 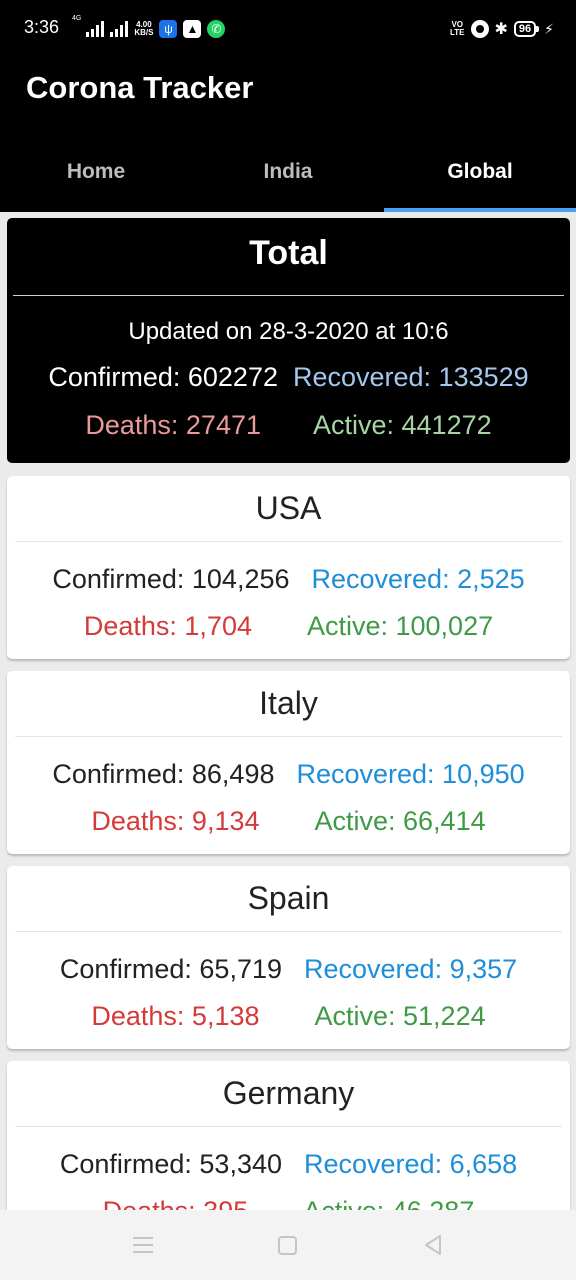 What do you see at coordinates (288, 331) in the screenshot?
I see `updated-timestamp: Updated on 28-3-2020 at 10:6` at bounding box center [288, 331].